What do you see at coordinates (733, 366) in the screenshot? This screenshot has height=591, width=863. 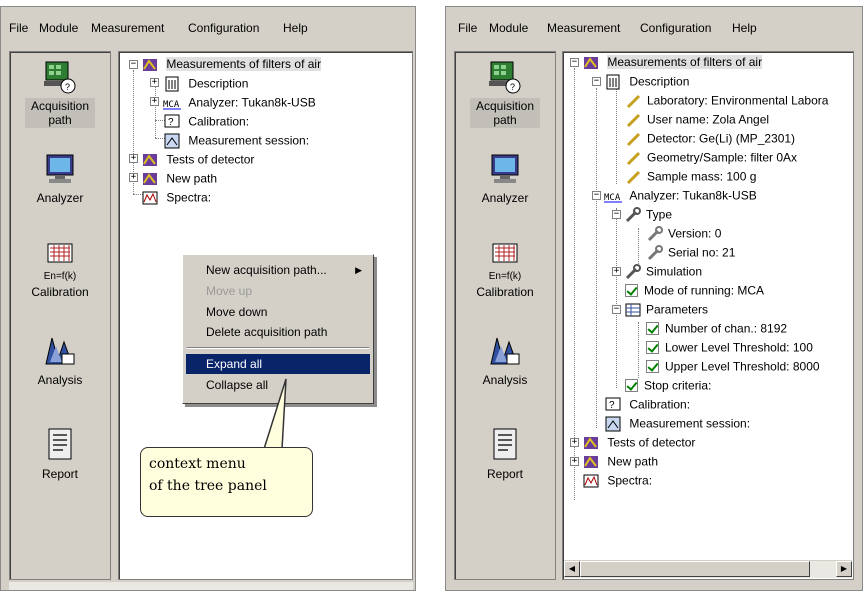 I see `tree-node-upper-threshold: Upper Level Threshold: 8000` at bounding box center [733, 366].